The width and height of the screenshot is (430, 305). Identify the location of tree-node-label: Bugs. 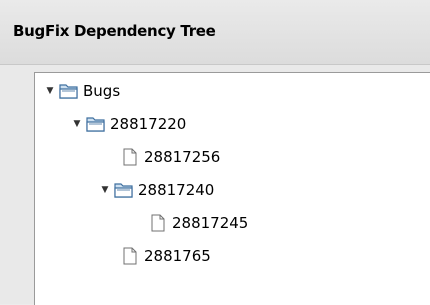
(102, 91).